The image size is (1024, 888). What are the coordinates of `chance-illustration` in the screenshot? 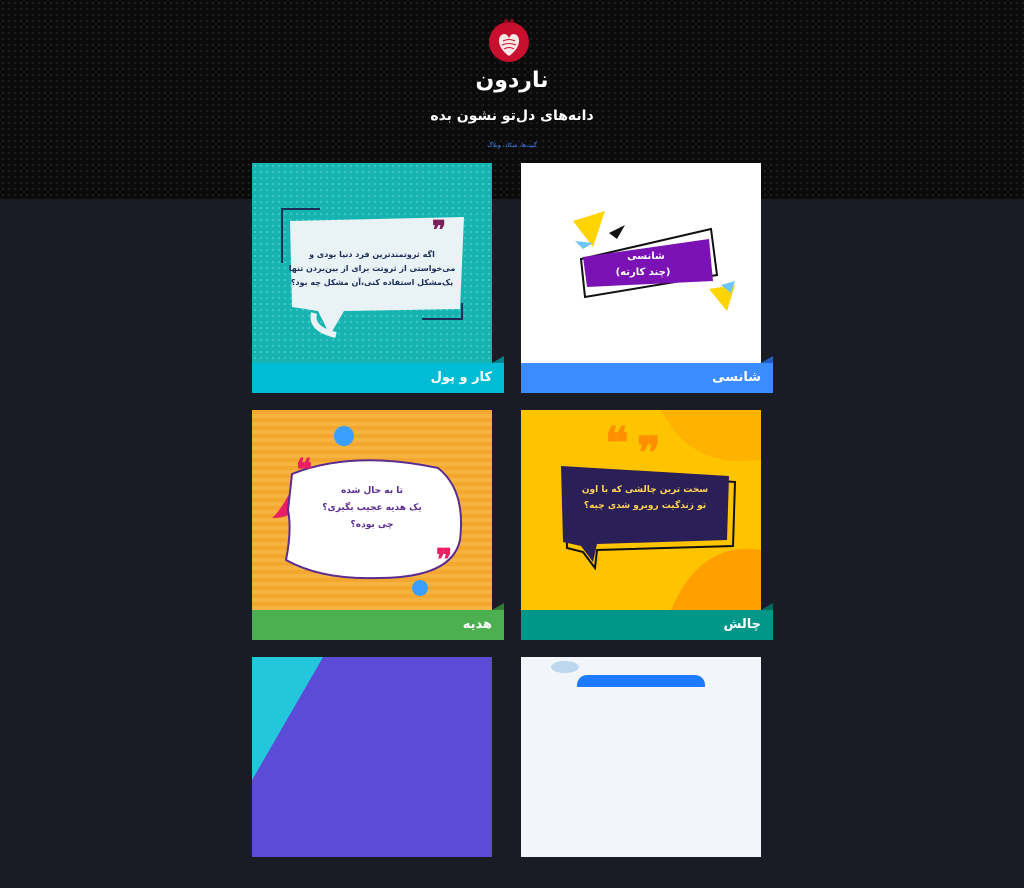 It's located at (654, 261).